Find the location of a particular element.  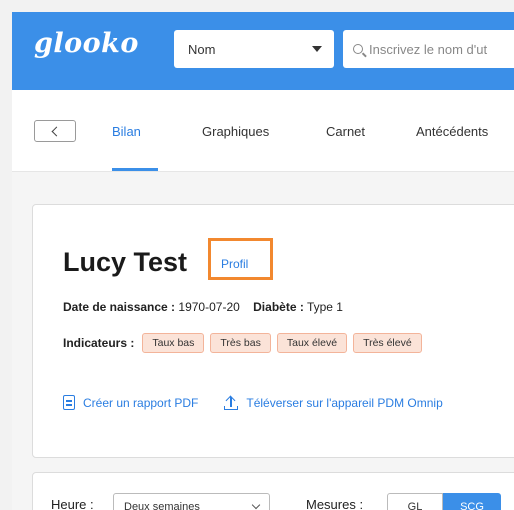

filter-bar: Heure : Deux semaines Mesures : GL SCG is located at coordinates (273, 491).